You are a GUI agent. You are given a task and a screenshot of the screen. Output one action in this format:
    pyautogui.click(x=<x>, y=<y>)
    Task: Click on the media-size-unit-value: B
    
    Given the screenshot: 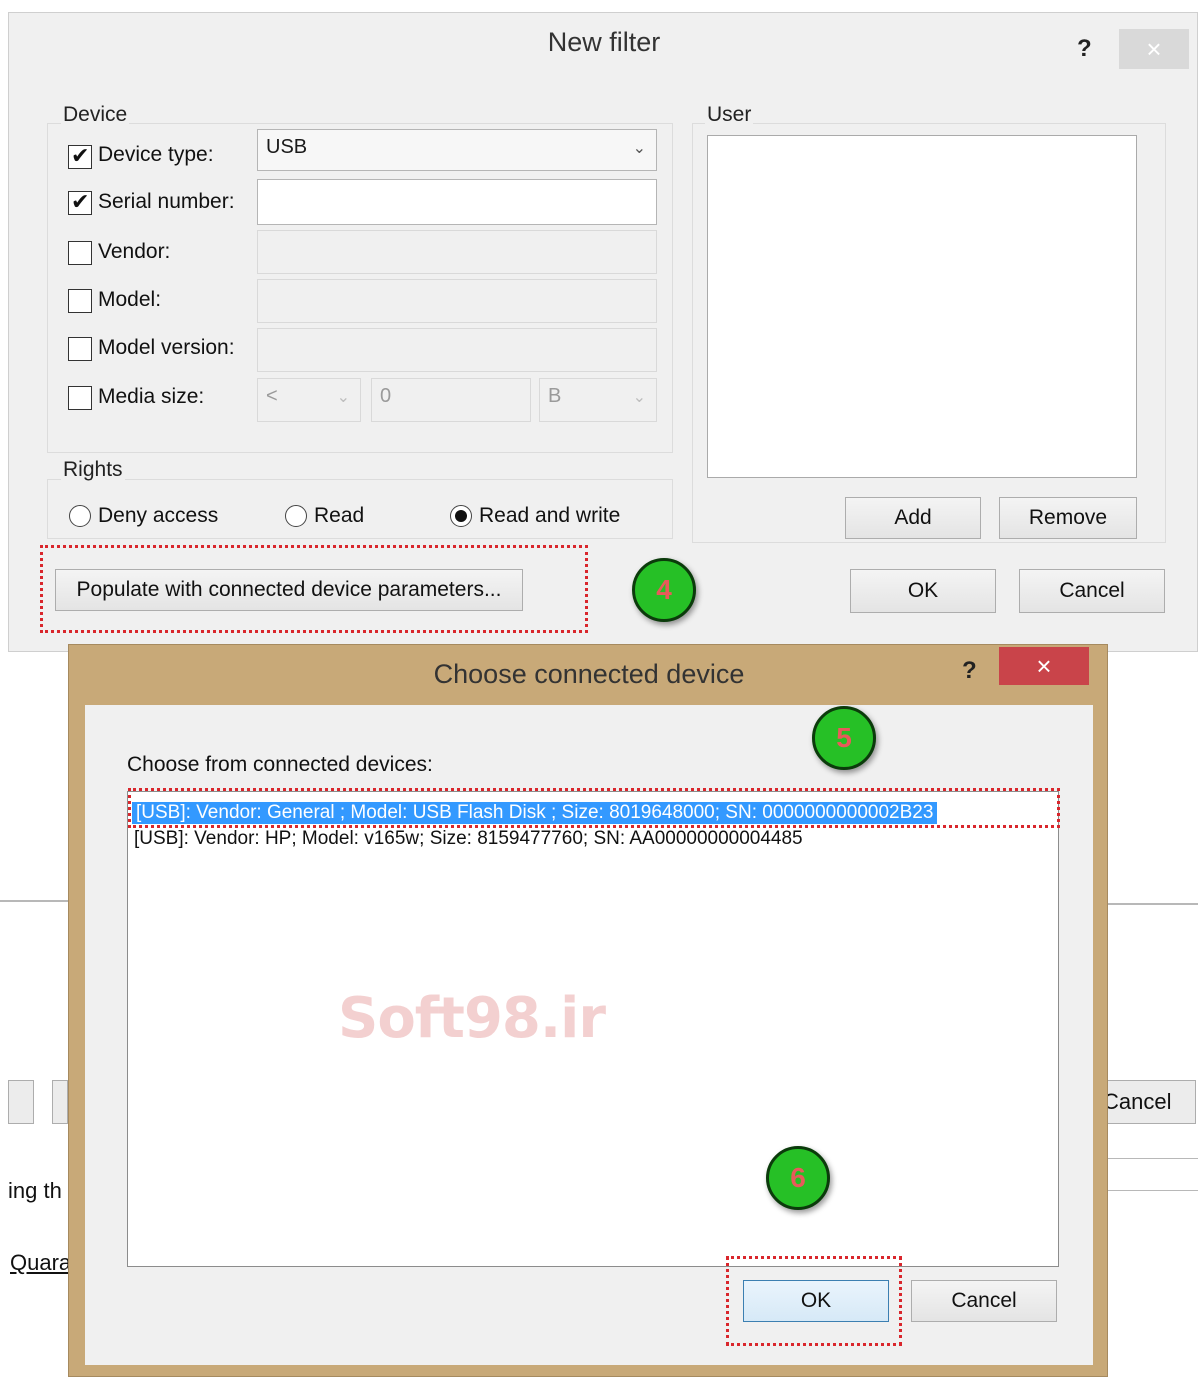 What is the action you would take?
    pyautogui.click(x=555, y=396)
    